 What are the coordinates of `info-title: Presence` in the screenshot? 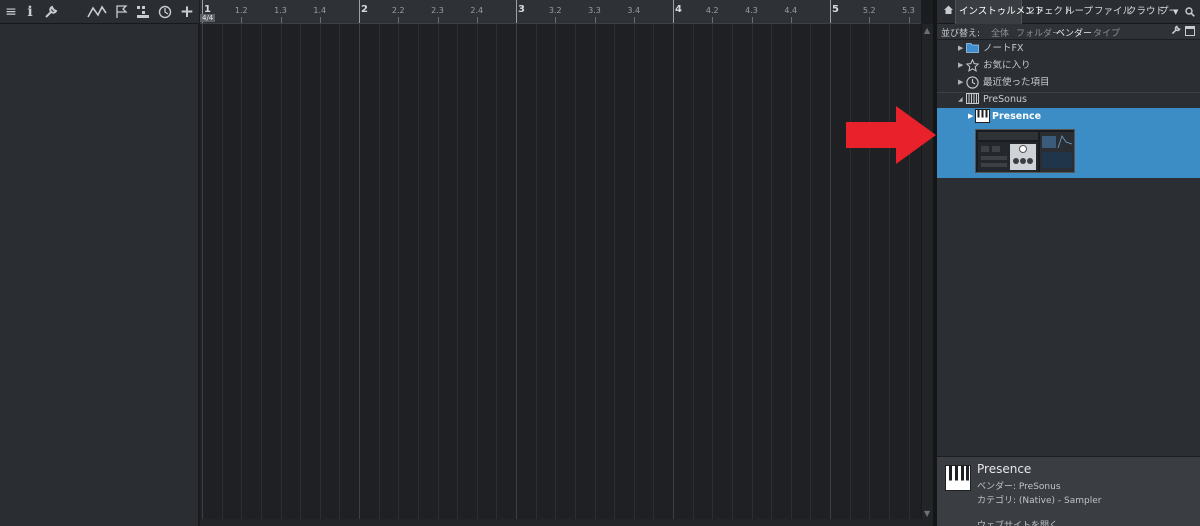 It's located at (1004, 469).